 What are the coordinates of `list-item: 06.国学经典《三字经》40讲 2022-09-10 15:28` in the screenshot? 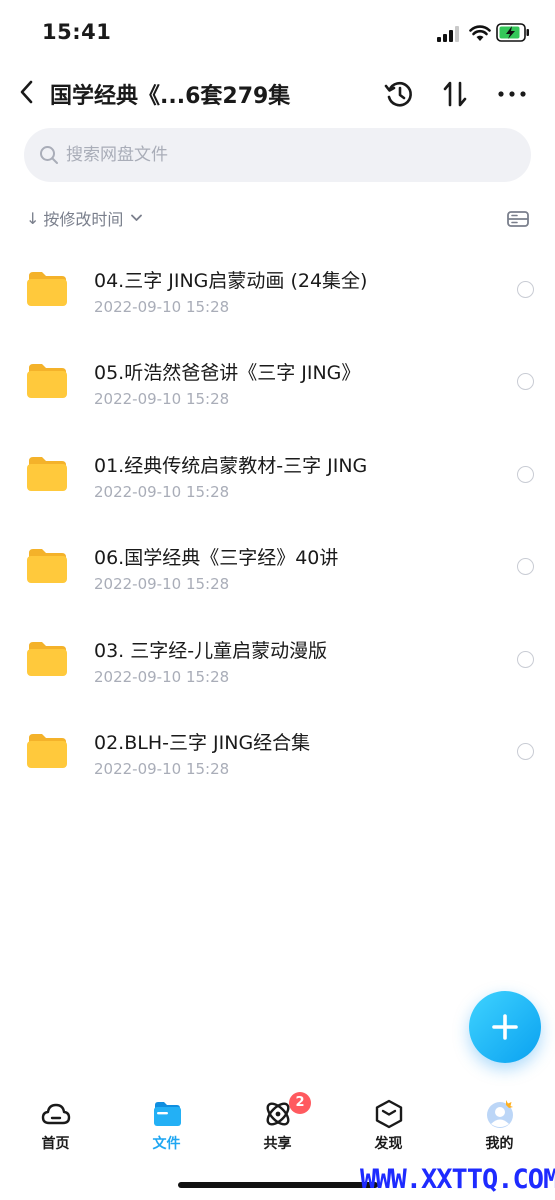 It's located at (277, 567).